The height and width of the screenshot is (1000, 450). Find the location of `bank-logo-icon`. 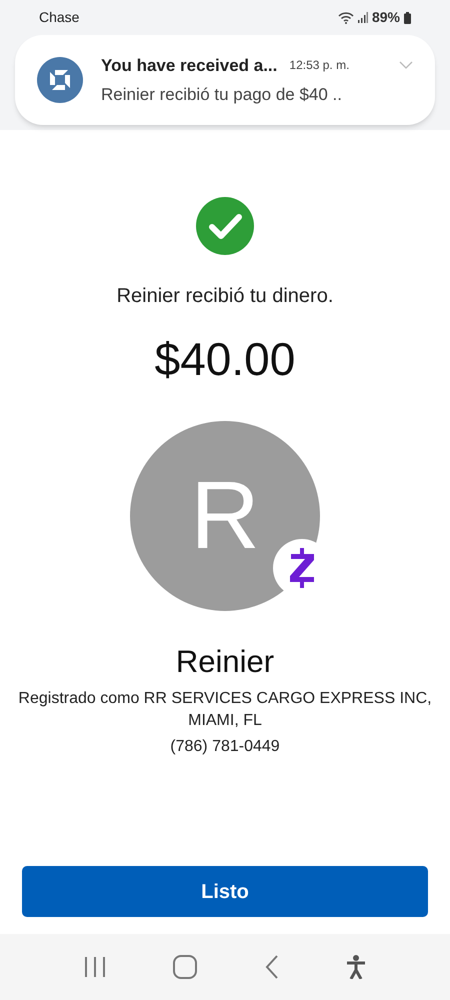

bank-logo-icon is located at coordinates (60, 80).